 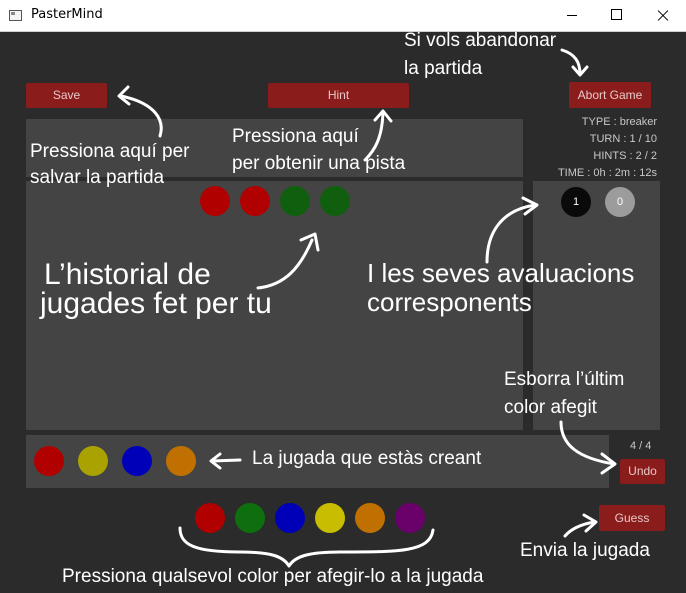 I want to click on undo-annotation-line1: Esborra l’últim, so click(x=564, y=379).